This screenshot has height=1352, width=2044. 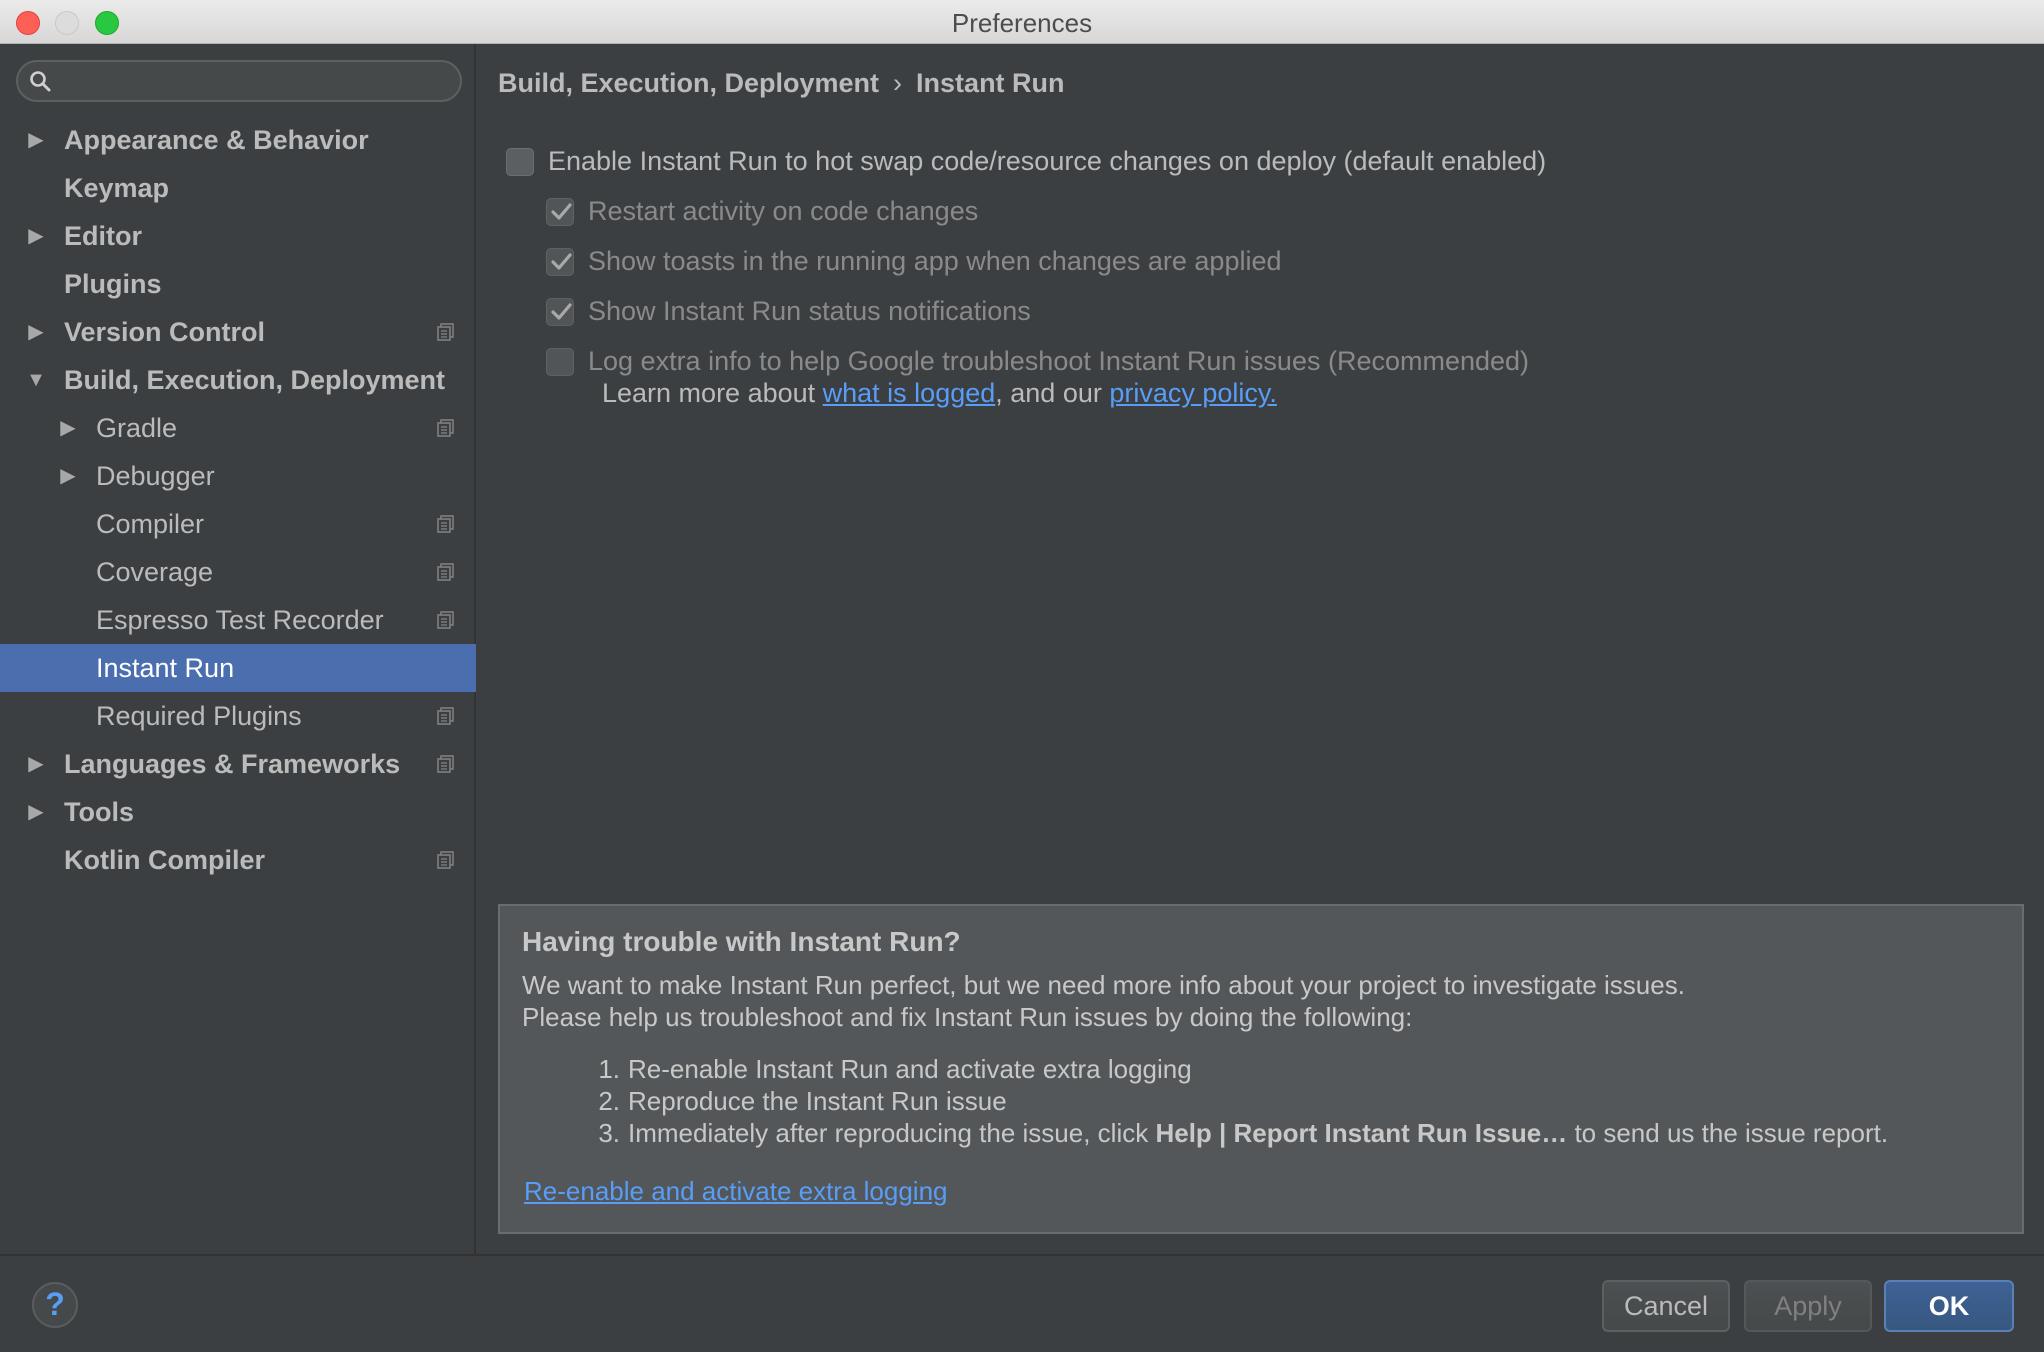 I want to click on sidebar-item-label: Required Plugins, so click(x=199, y=716).